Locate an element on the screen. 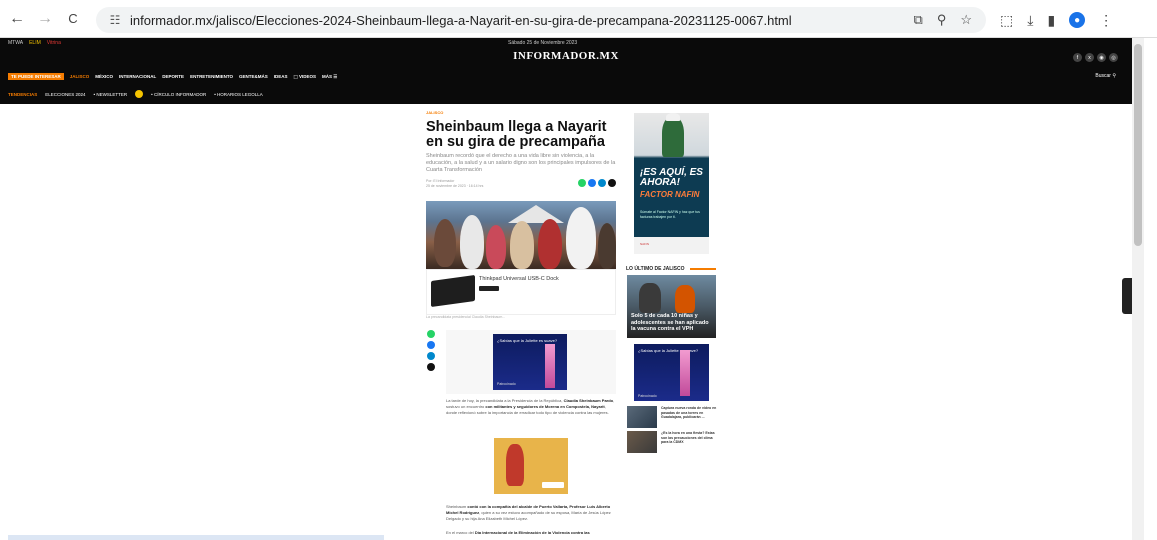 This screenshot has height=540, width=1157. youtube-icon: ◎ is located at coordinates (1113, 57).